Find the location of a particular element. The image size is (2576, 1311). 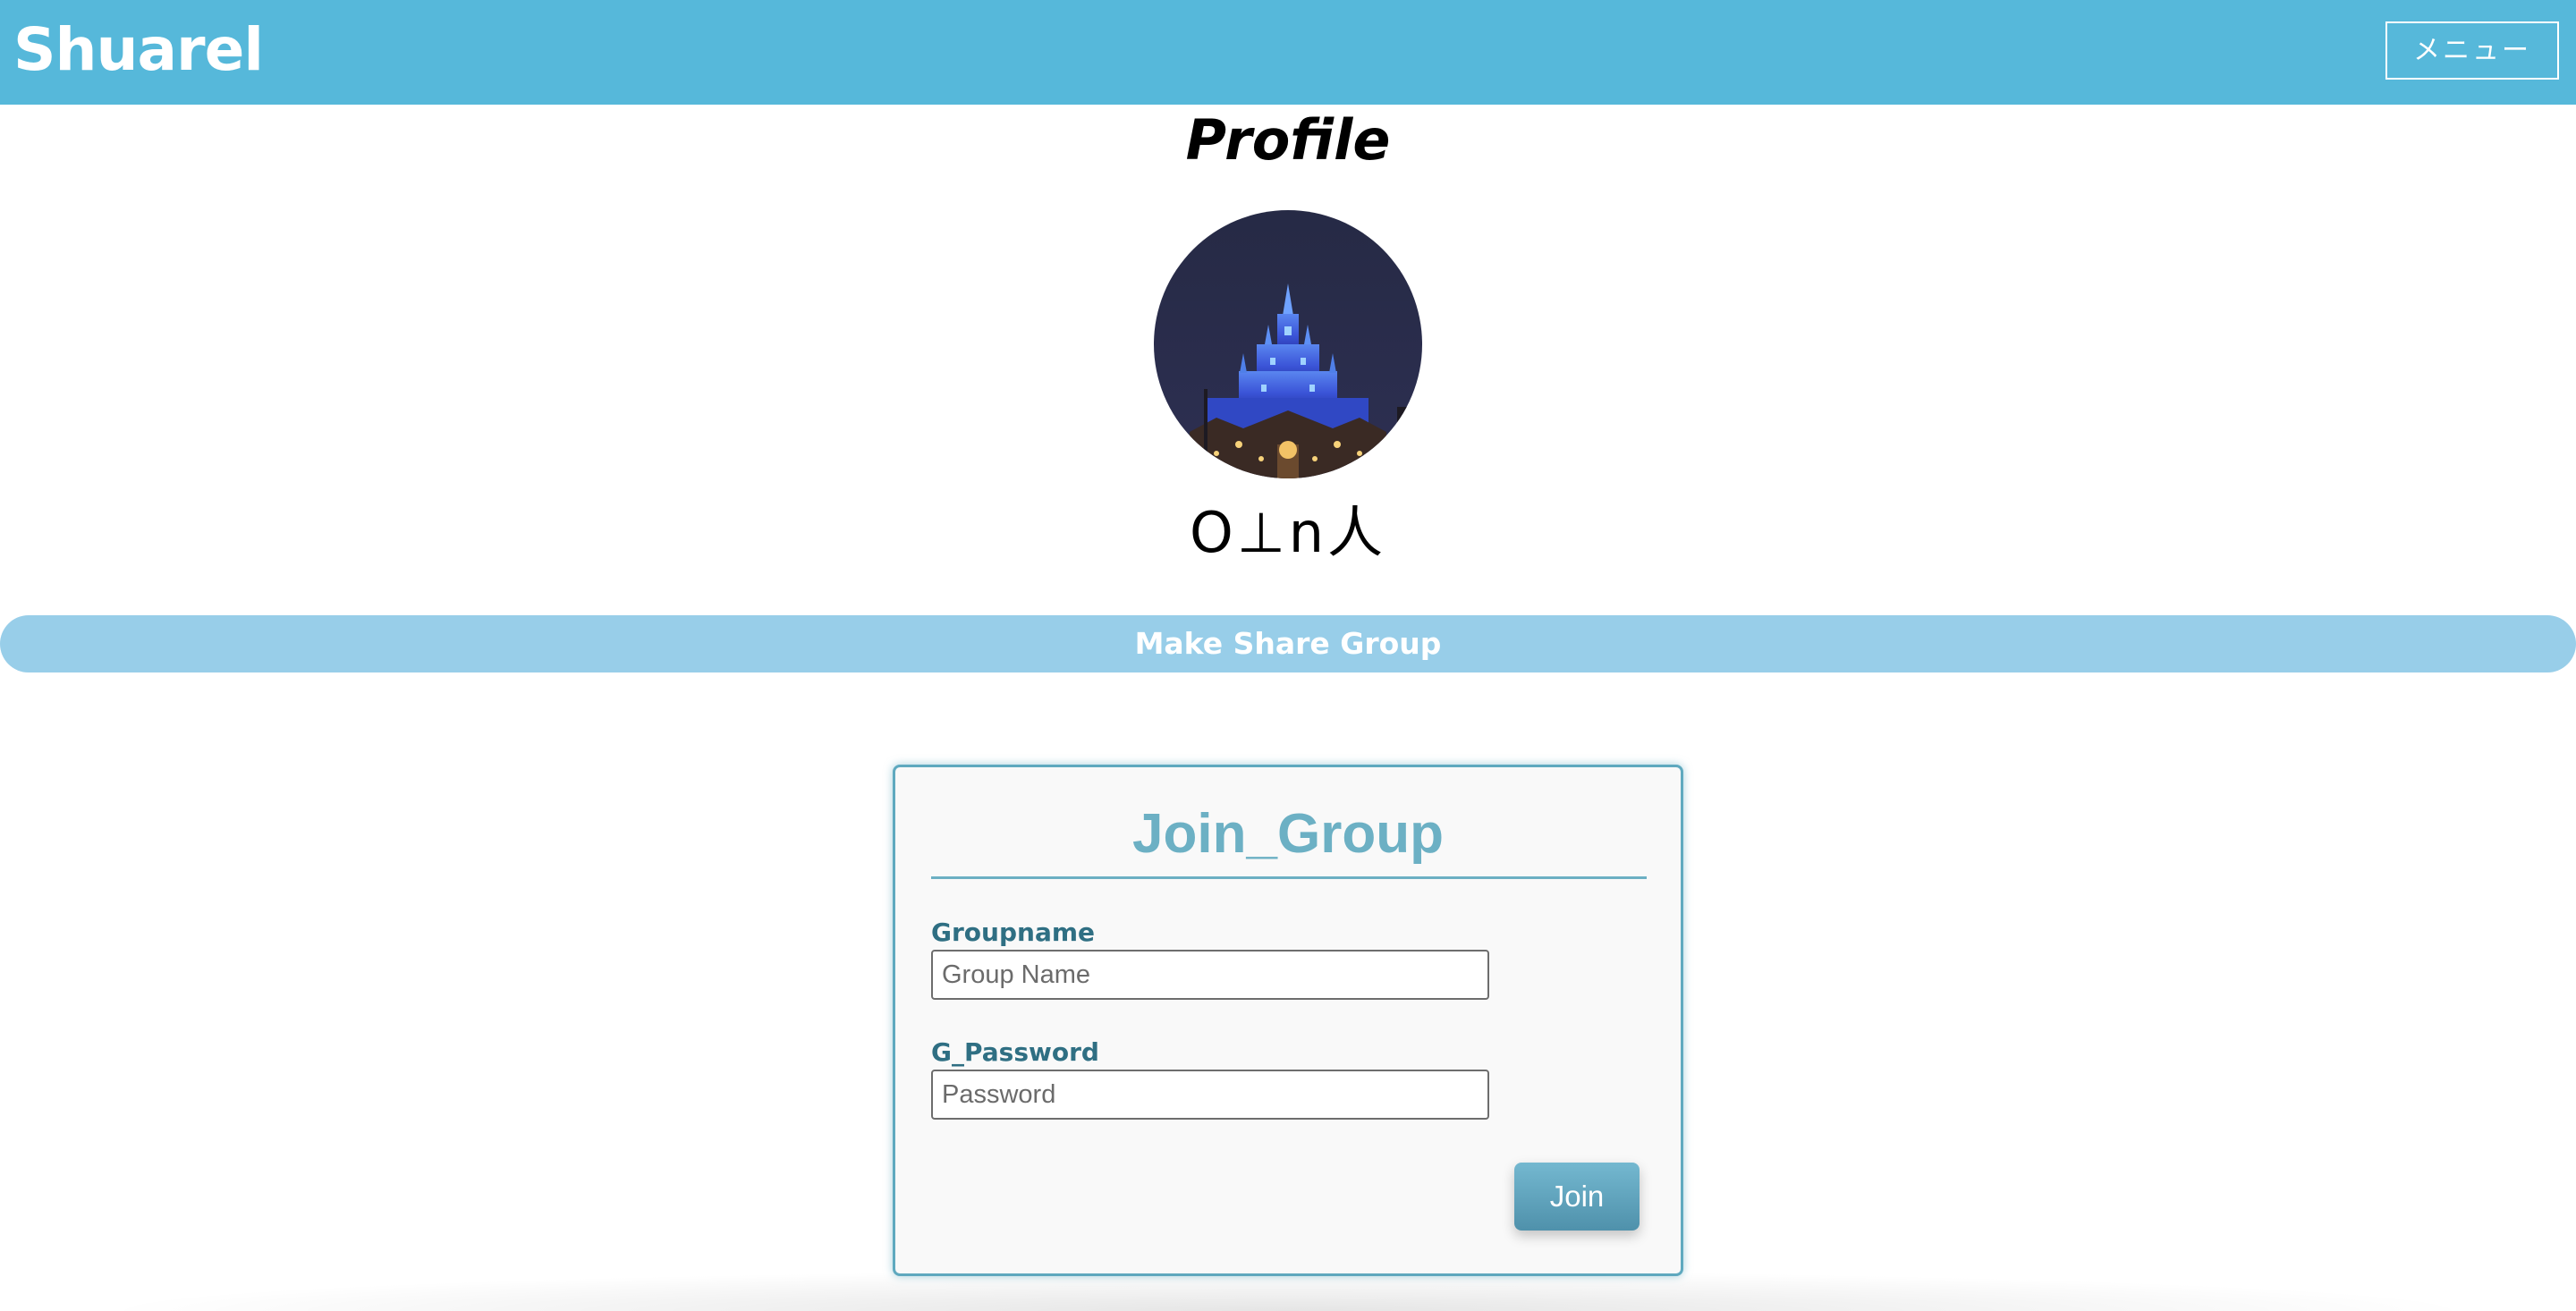

groupname-label: Groupname is located at coordinates (1013, 933).